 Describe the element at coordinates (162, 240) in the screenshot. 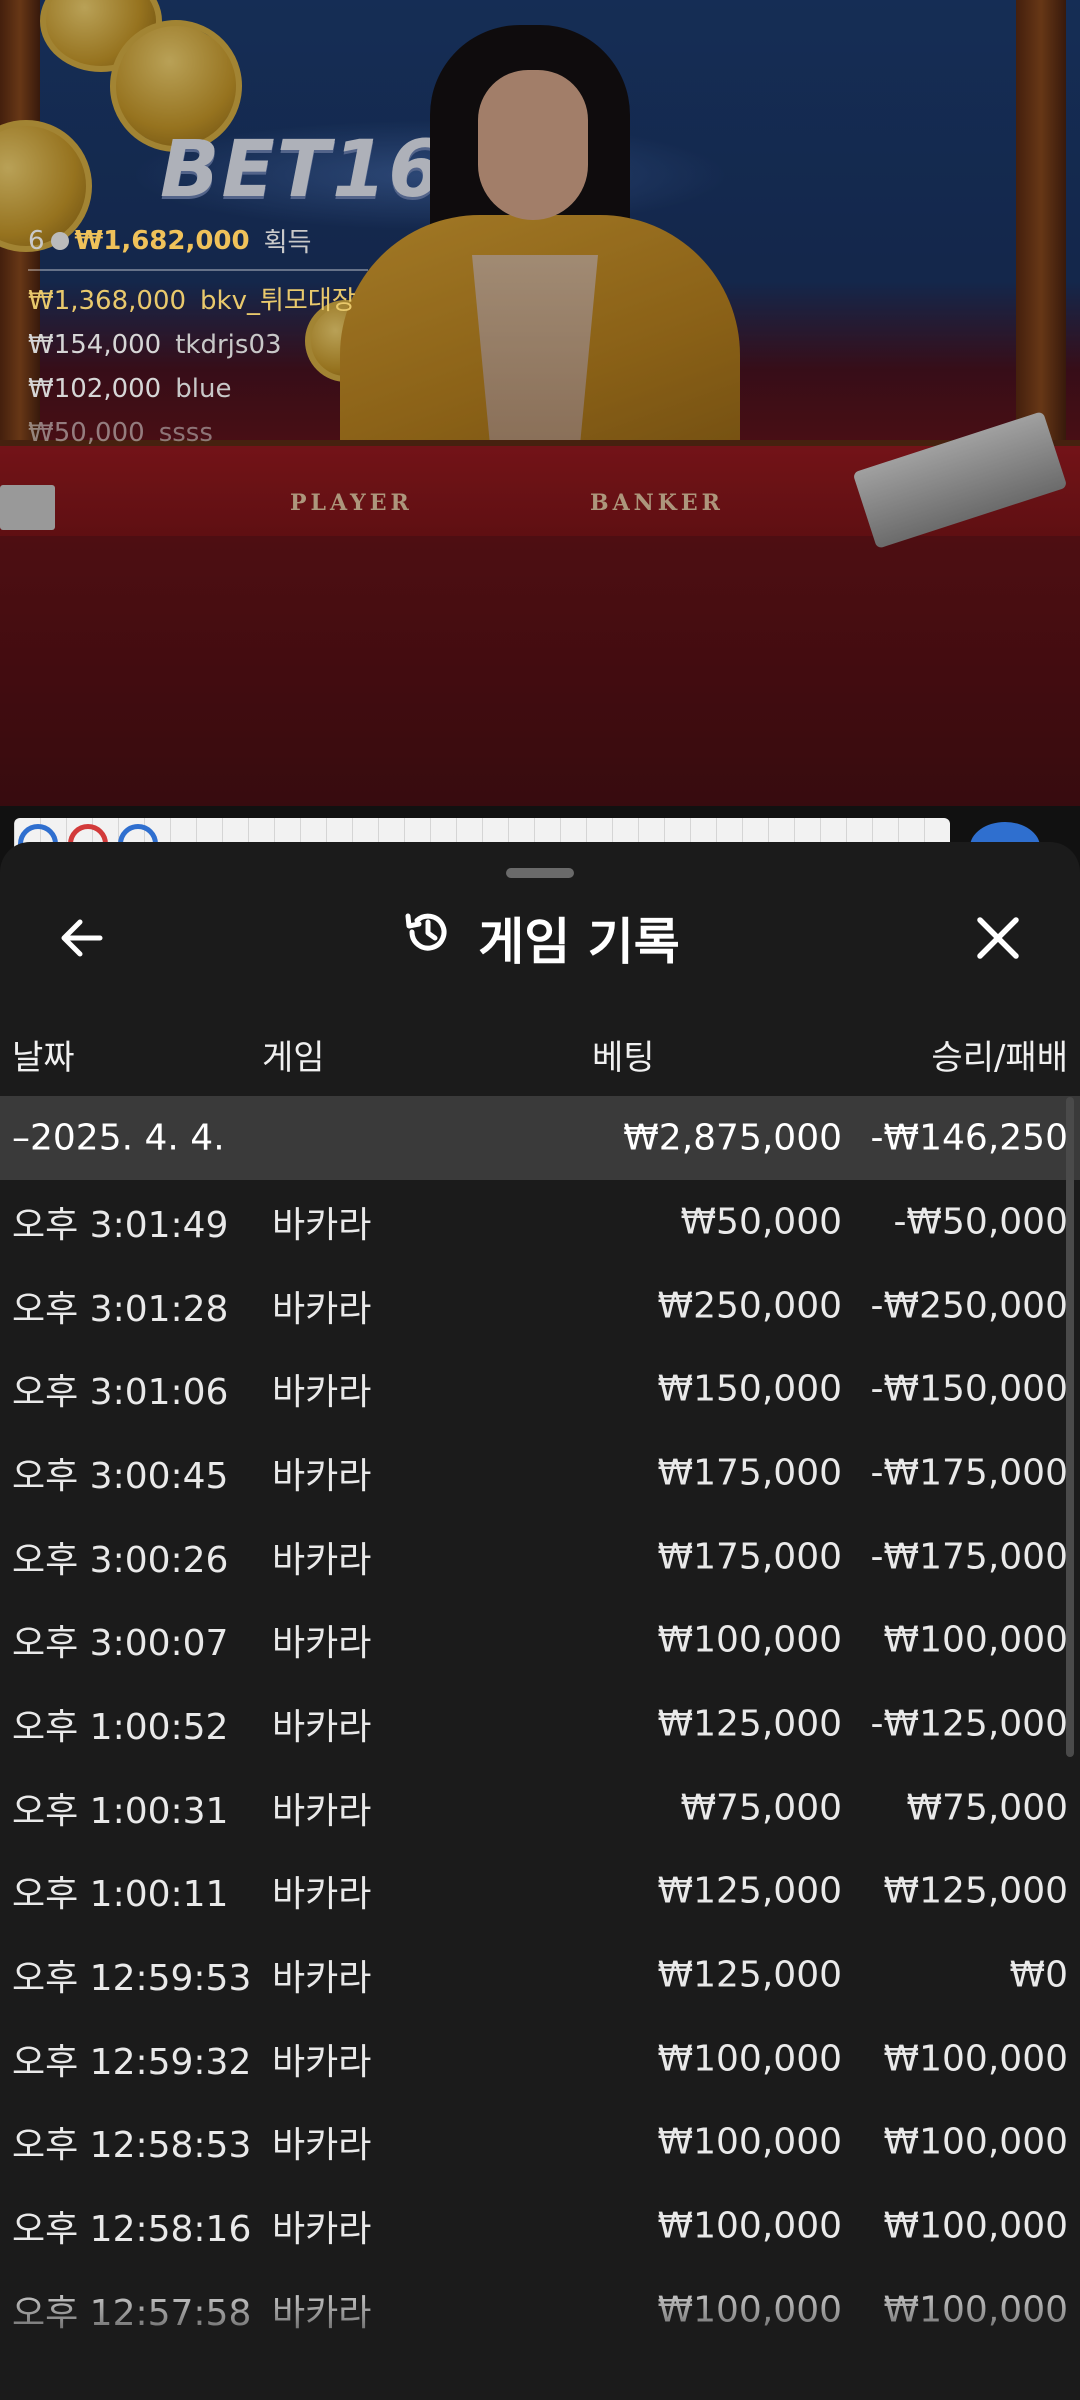

I see `winners-total: ₩1,682,000` at that location.